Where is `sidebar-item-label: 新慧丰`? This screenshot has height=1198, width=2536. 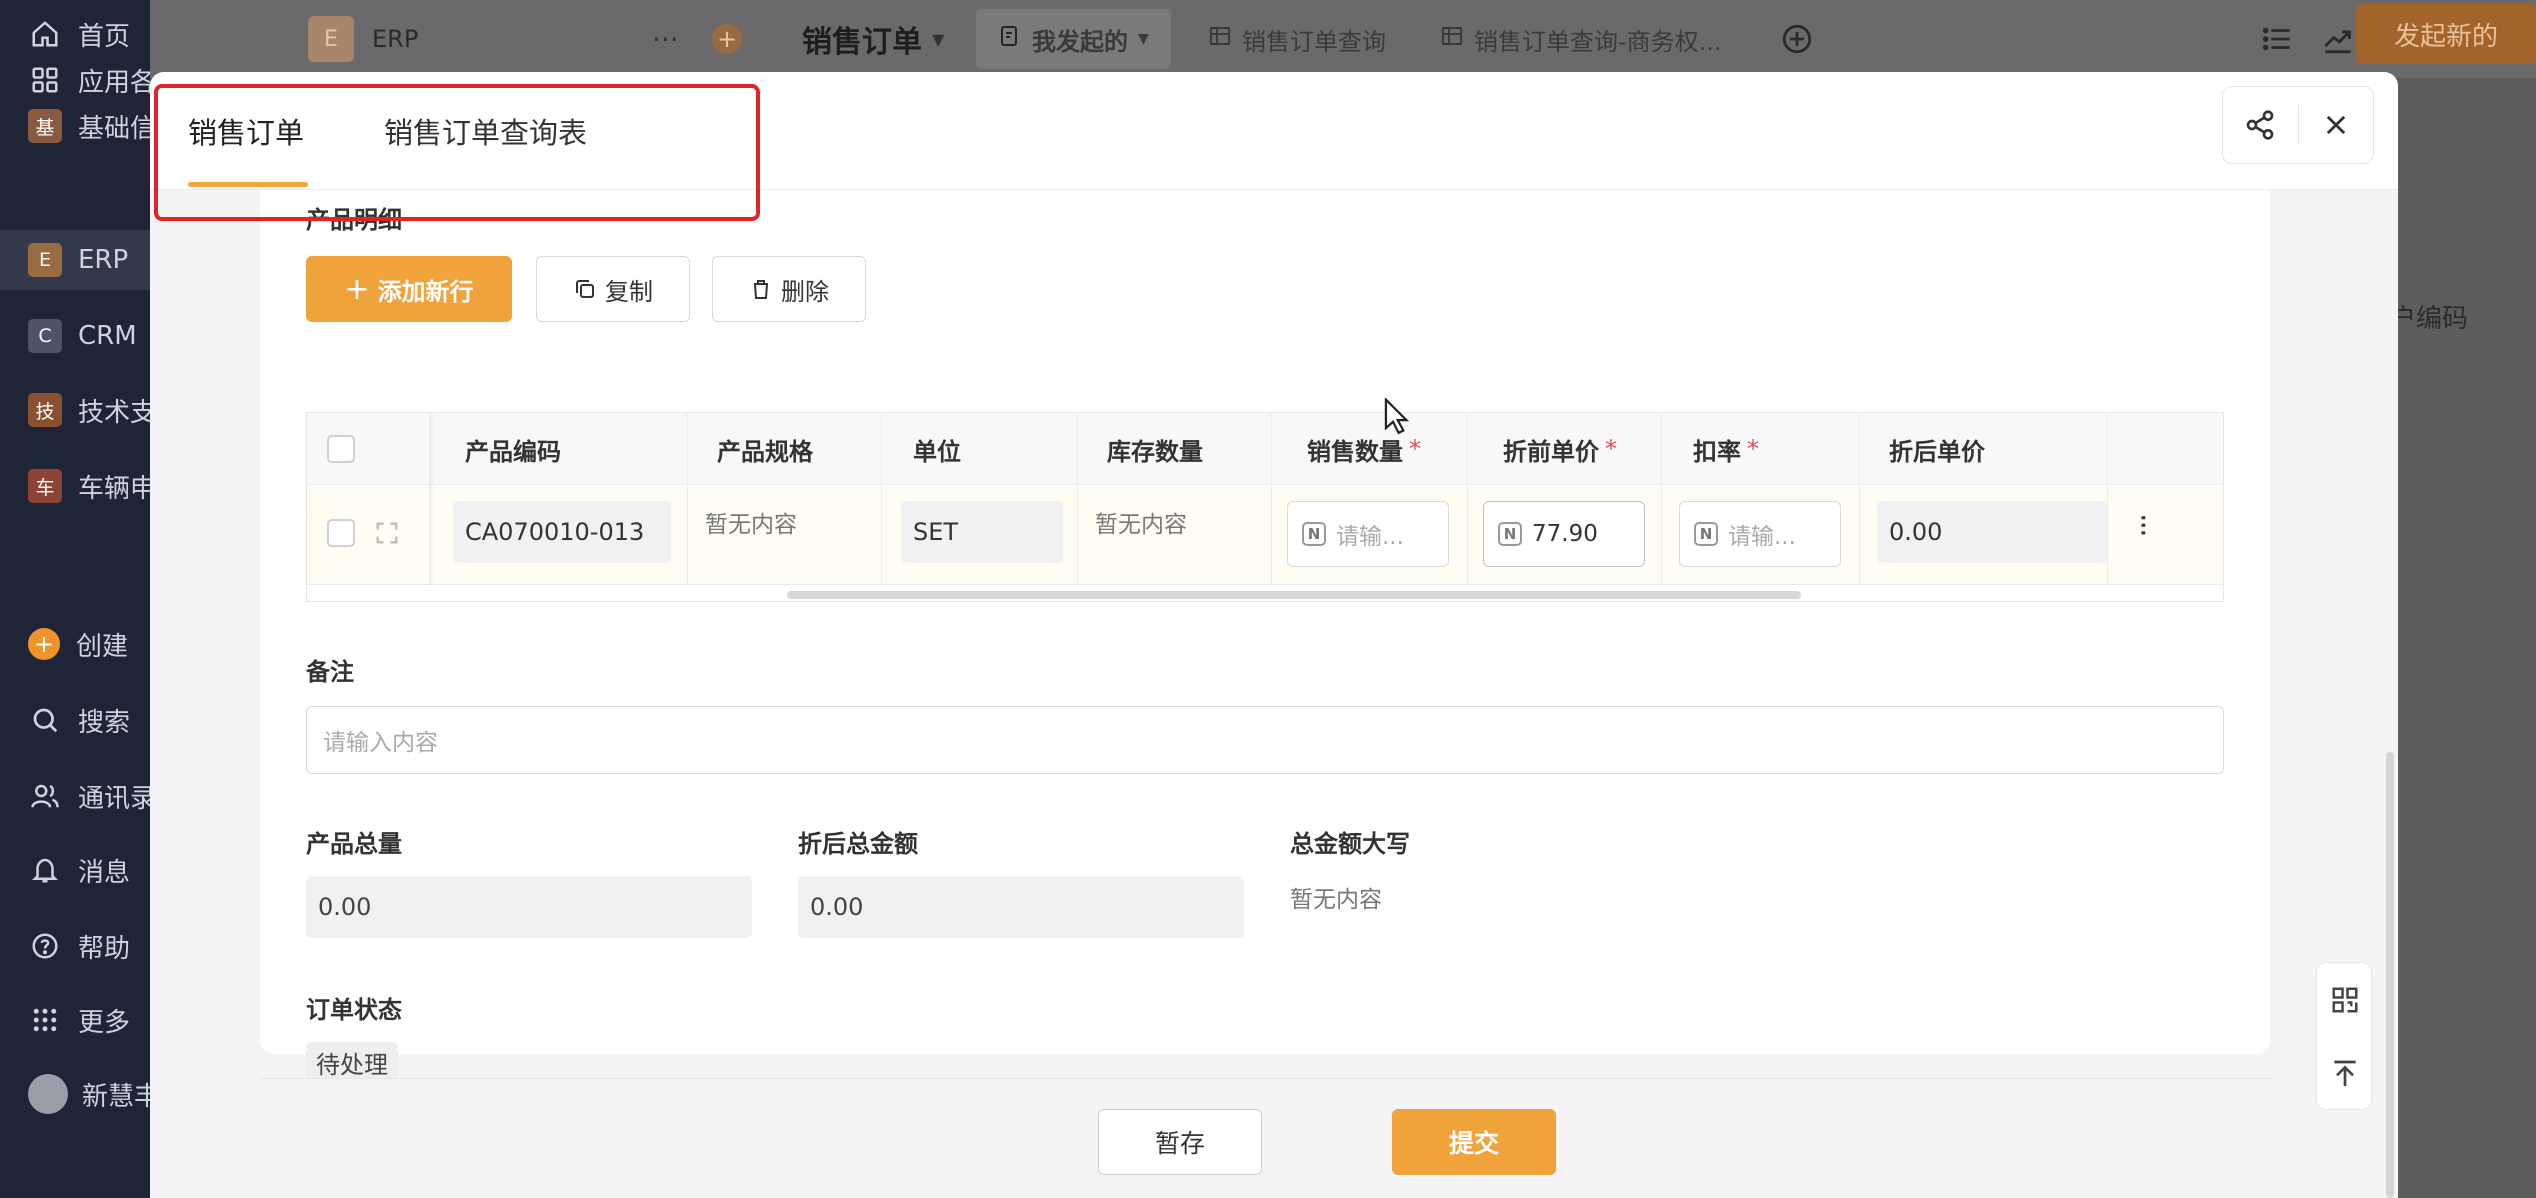
sidebar-item-label: 新慧丰 is located at coordinates (116, 1096).